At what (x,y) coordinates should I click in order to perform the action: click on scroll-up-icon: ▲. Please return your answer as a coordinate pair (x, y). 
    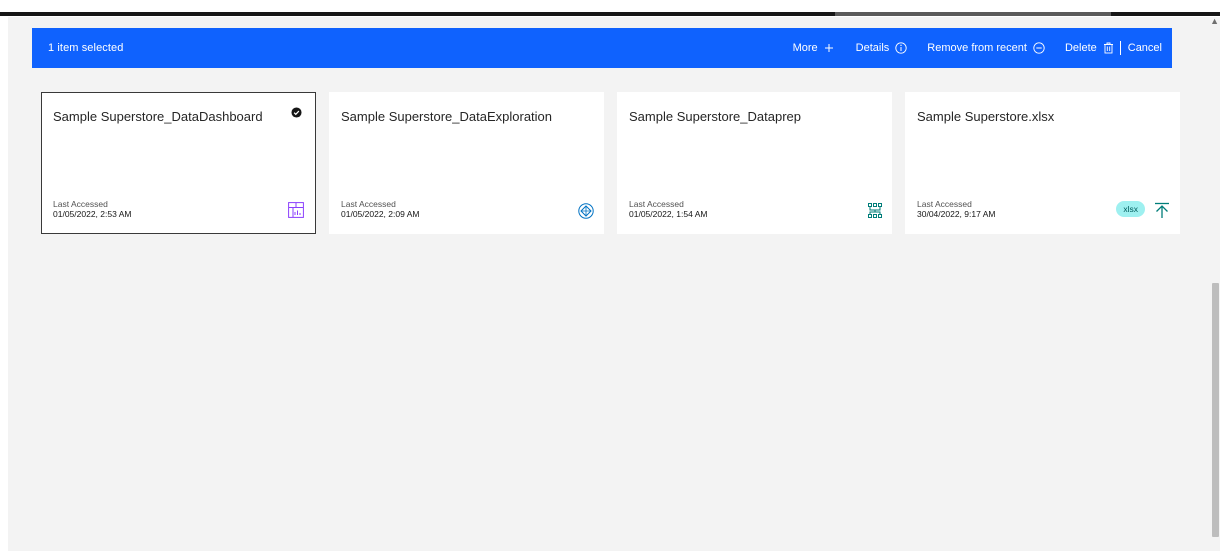
    Looking at the image, I should click on (1214, 21).